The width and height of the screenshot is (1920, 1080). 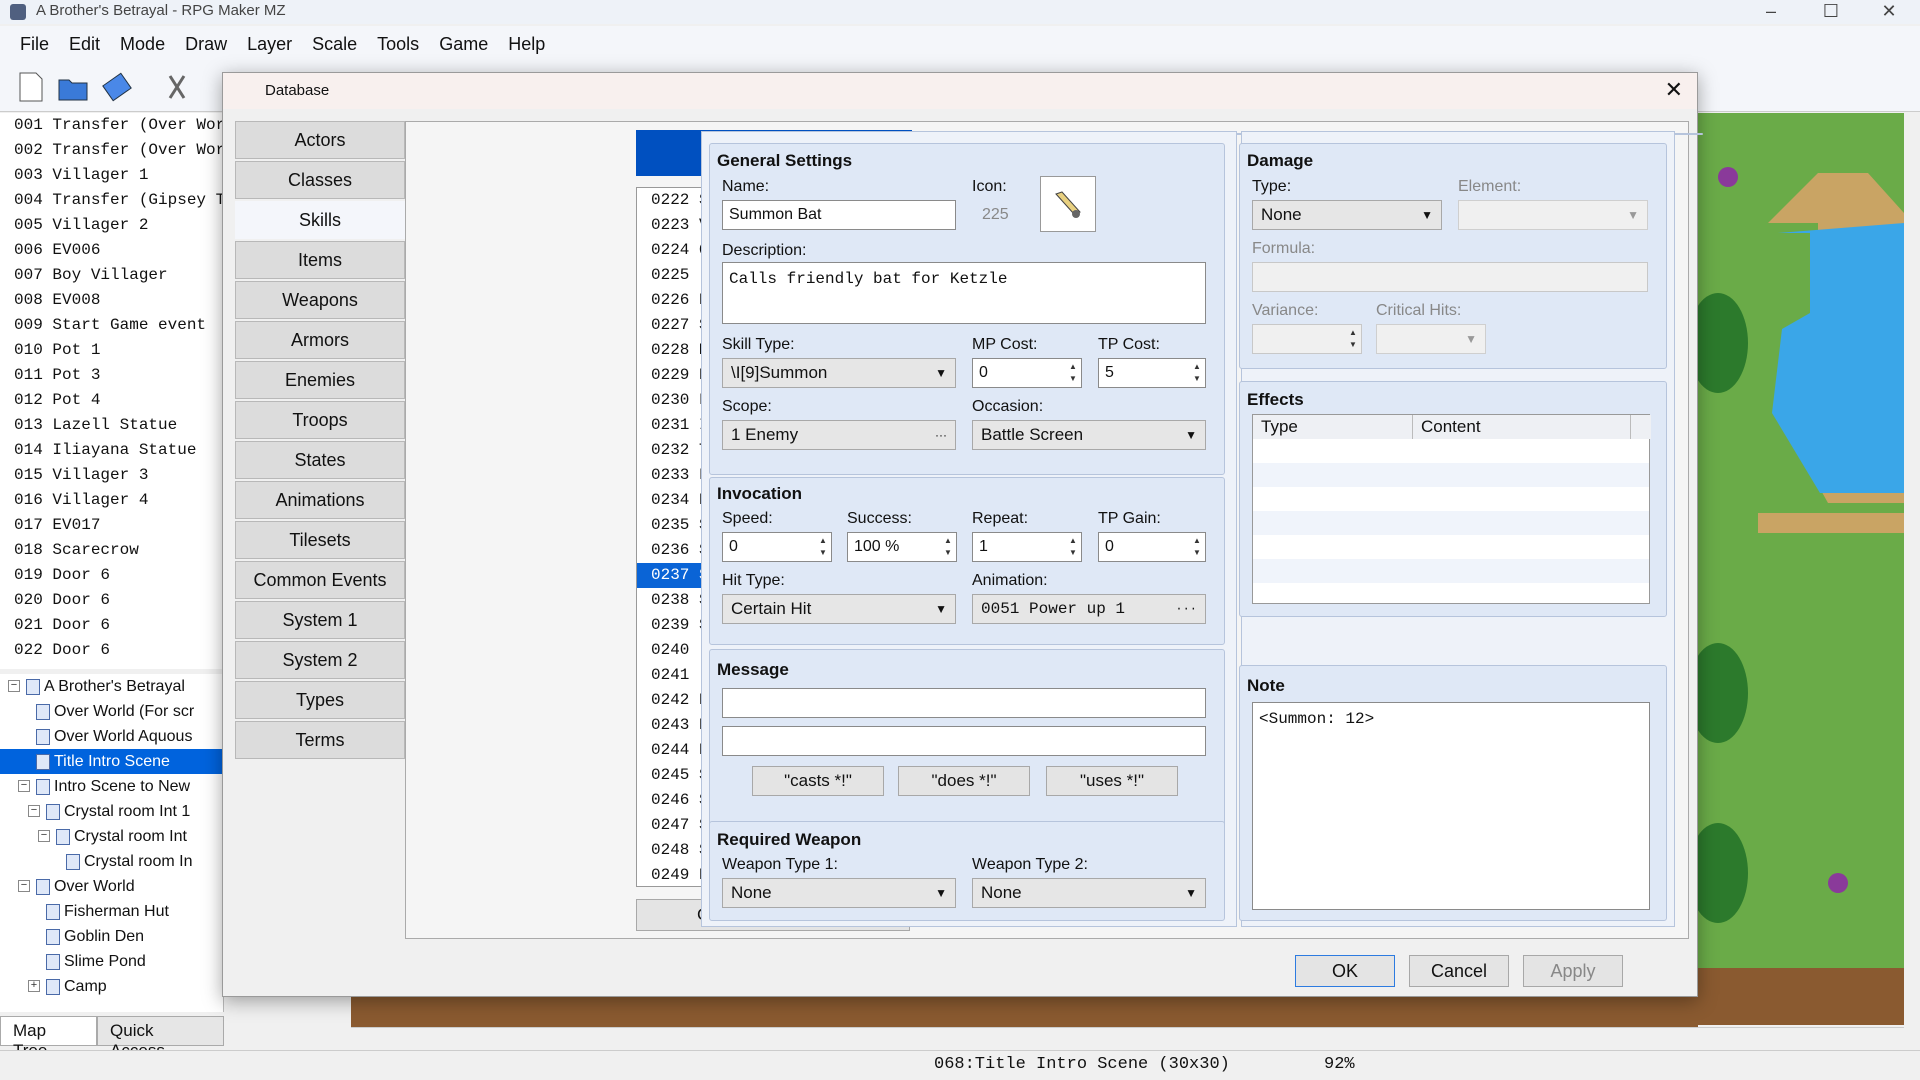 What do you see at coordinates (111, 475) in the screenshot?
I see `event-list-item: 015 Villager 3` at bounding box center [111, 475].